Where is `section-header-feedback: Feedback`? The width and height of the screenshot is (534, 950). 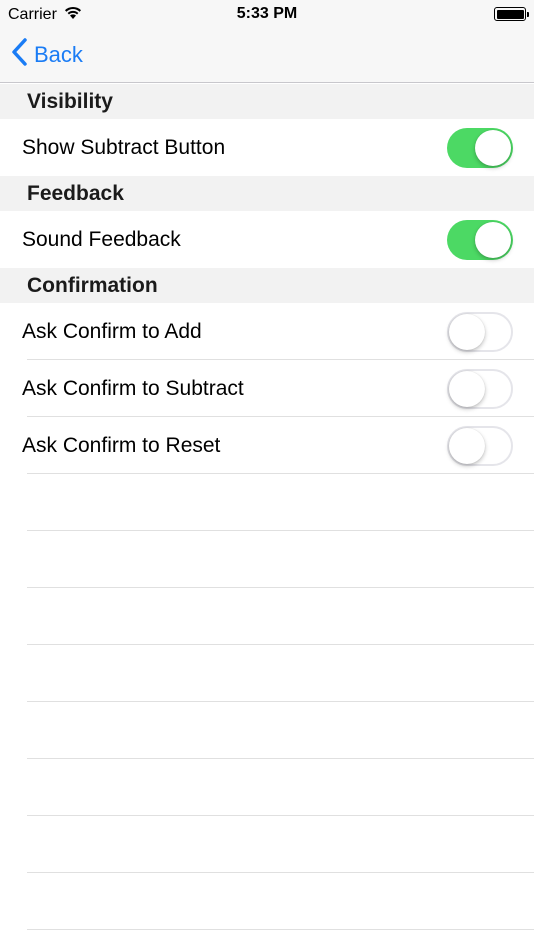 section-header-feedback: Feedback is located at coordinates (267, 193).